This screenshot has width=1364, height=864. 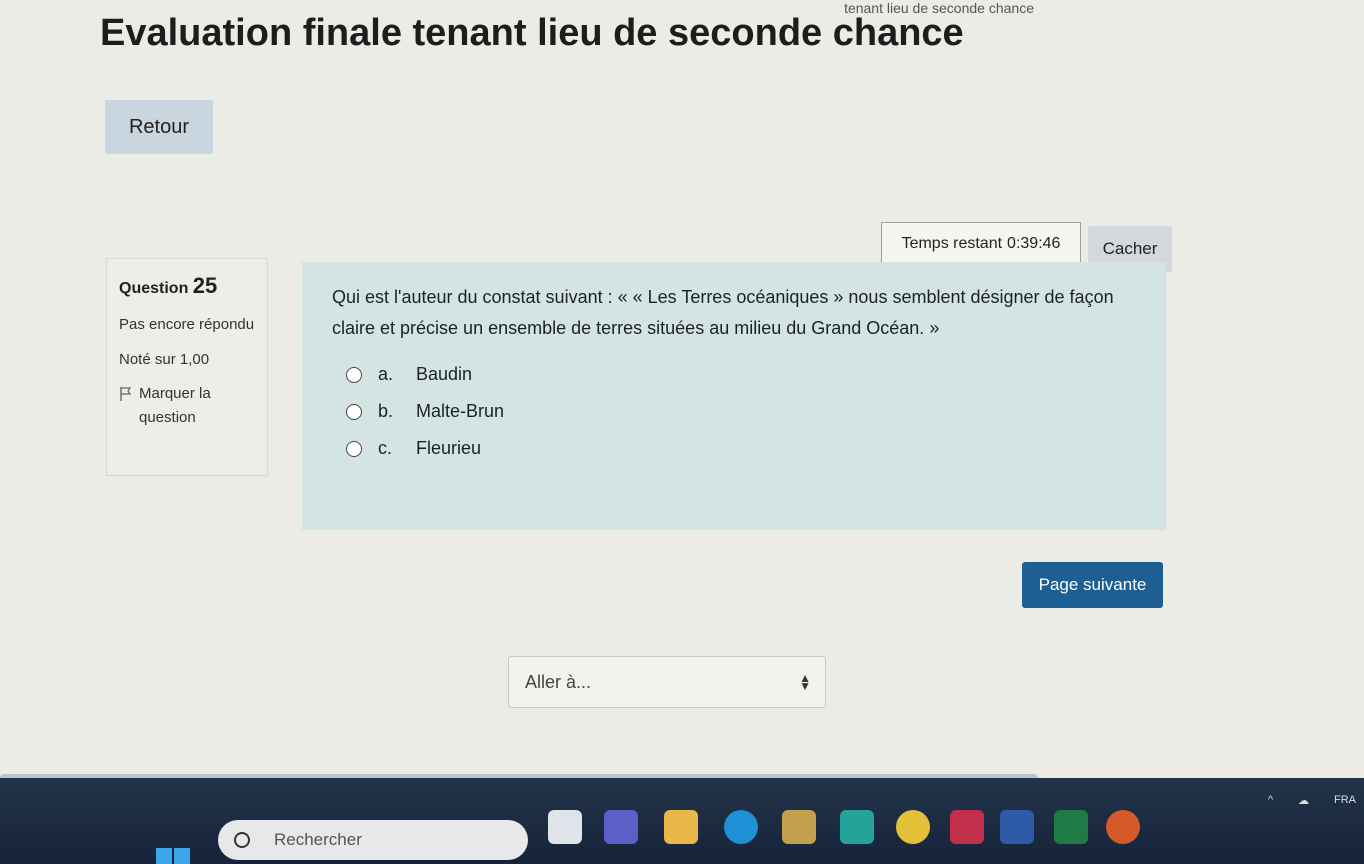 I want to click on windows-start-icon, so click(x=173, y=856).